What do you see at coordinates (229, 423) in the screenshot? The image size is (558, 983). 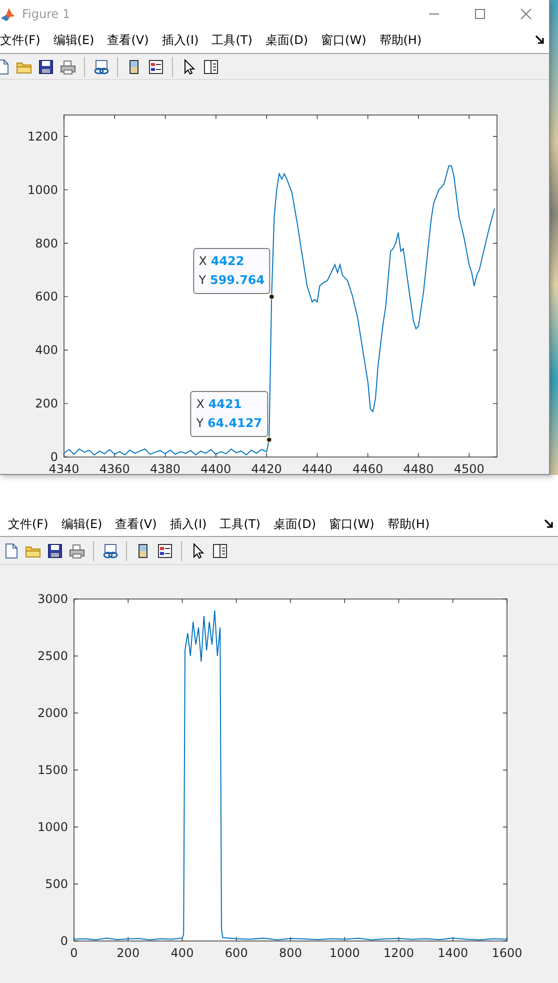 I see `datatip-y-value: Y 64.4127` at bounding box center [229, 423].